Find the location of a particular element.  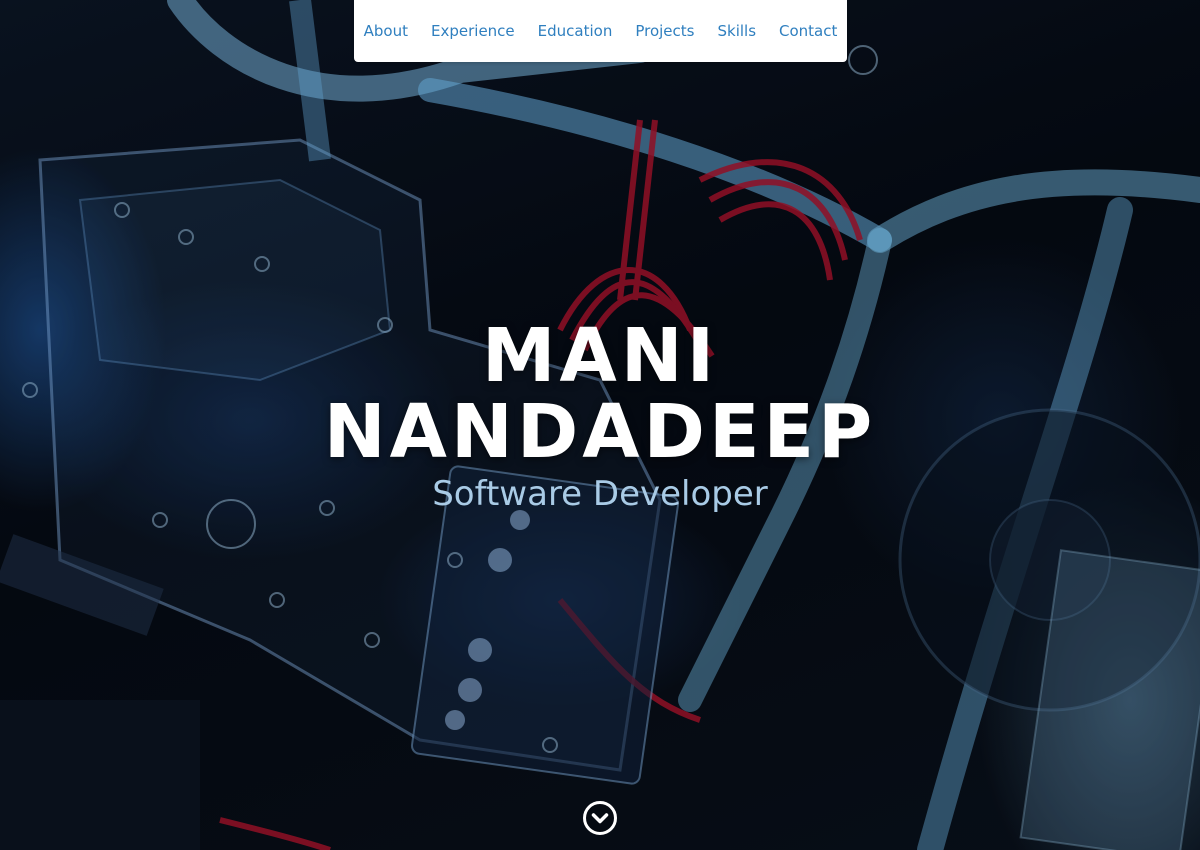

nav-link-experience: Experience is located at coordinates (473, 31).